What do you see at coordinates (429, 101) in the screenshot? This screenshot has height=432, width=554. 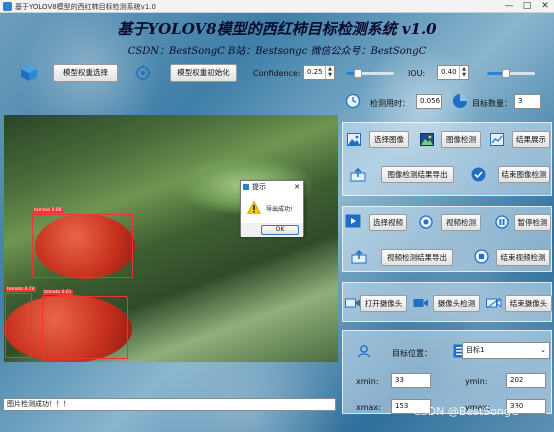 I see `time-field: 0.056` at bounding box center [429, 101].